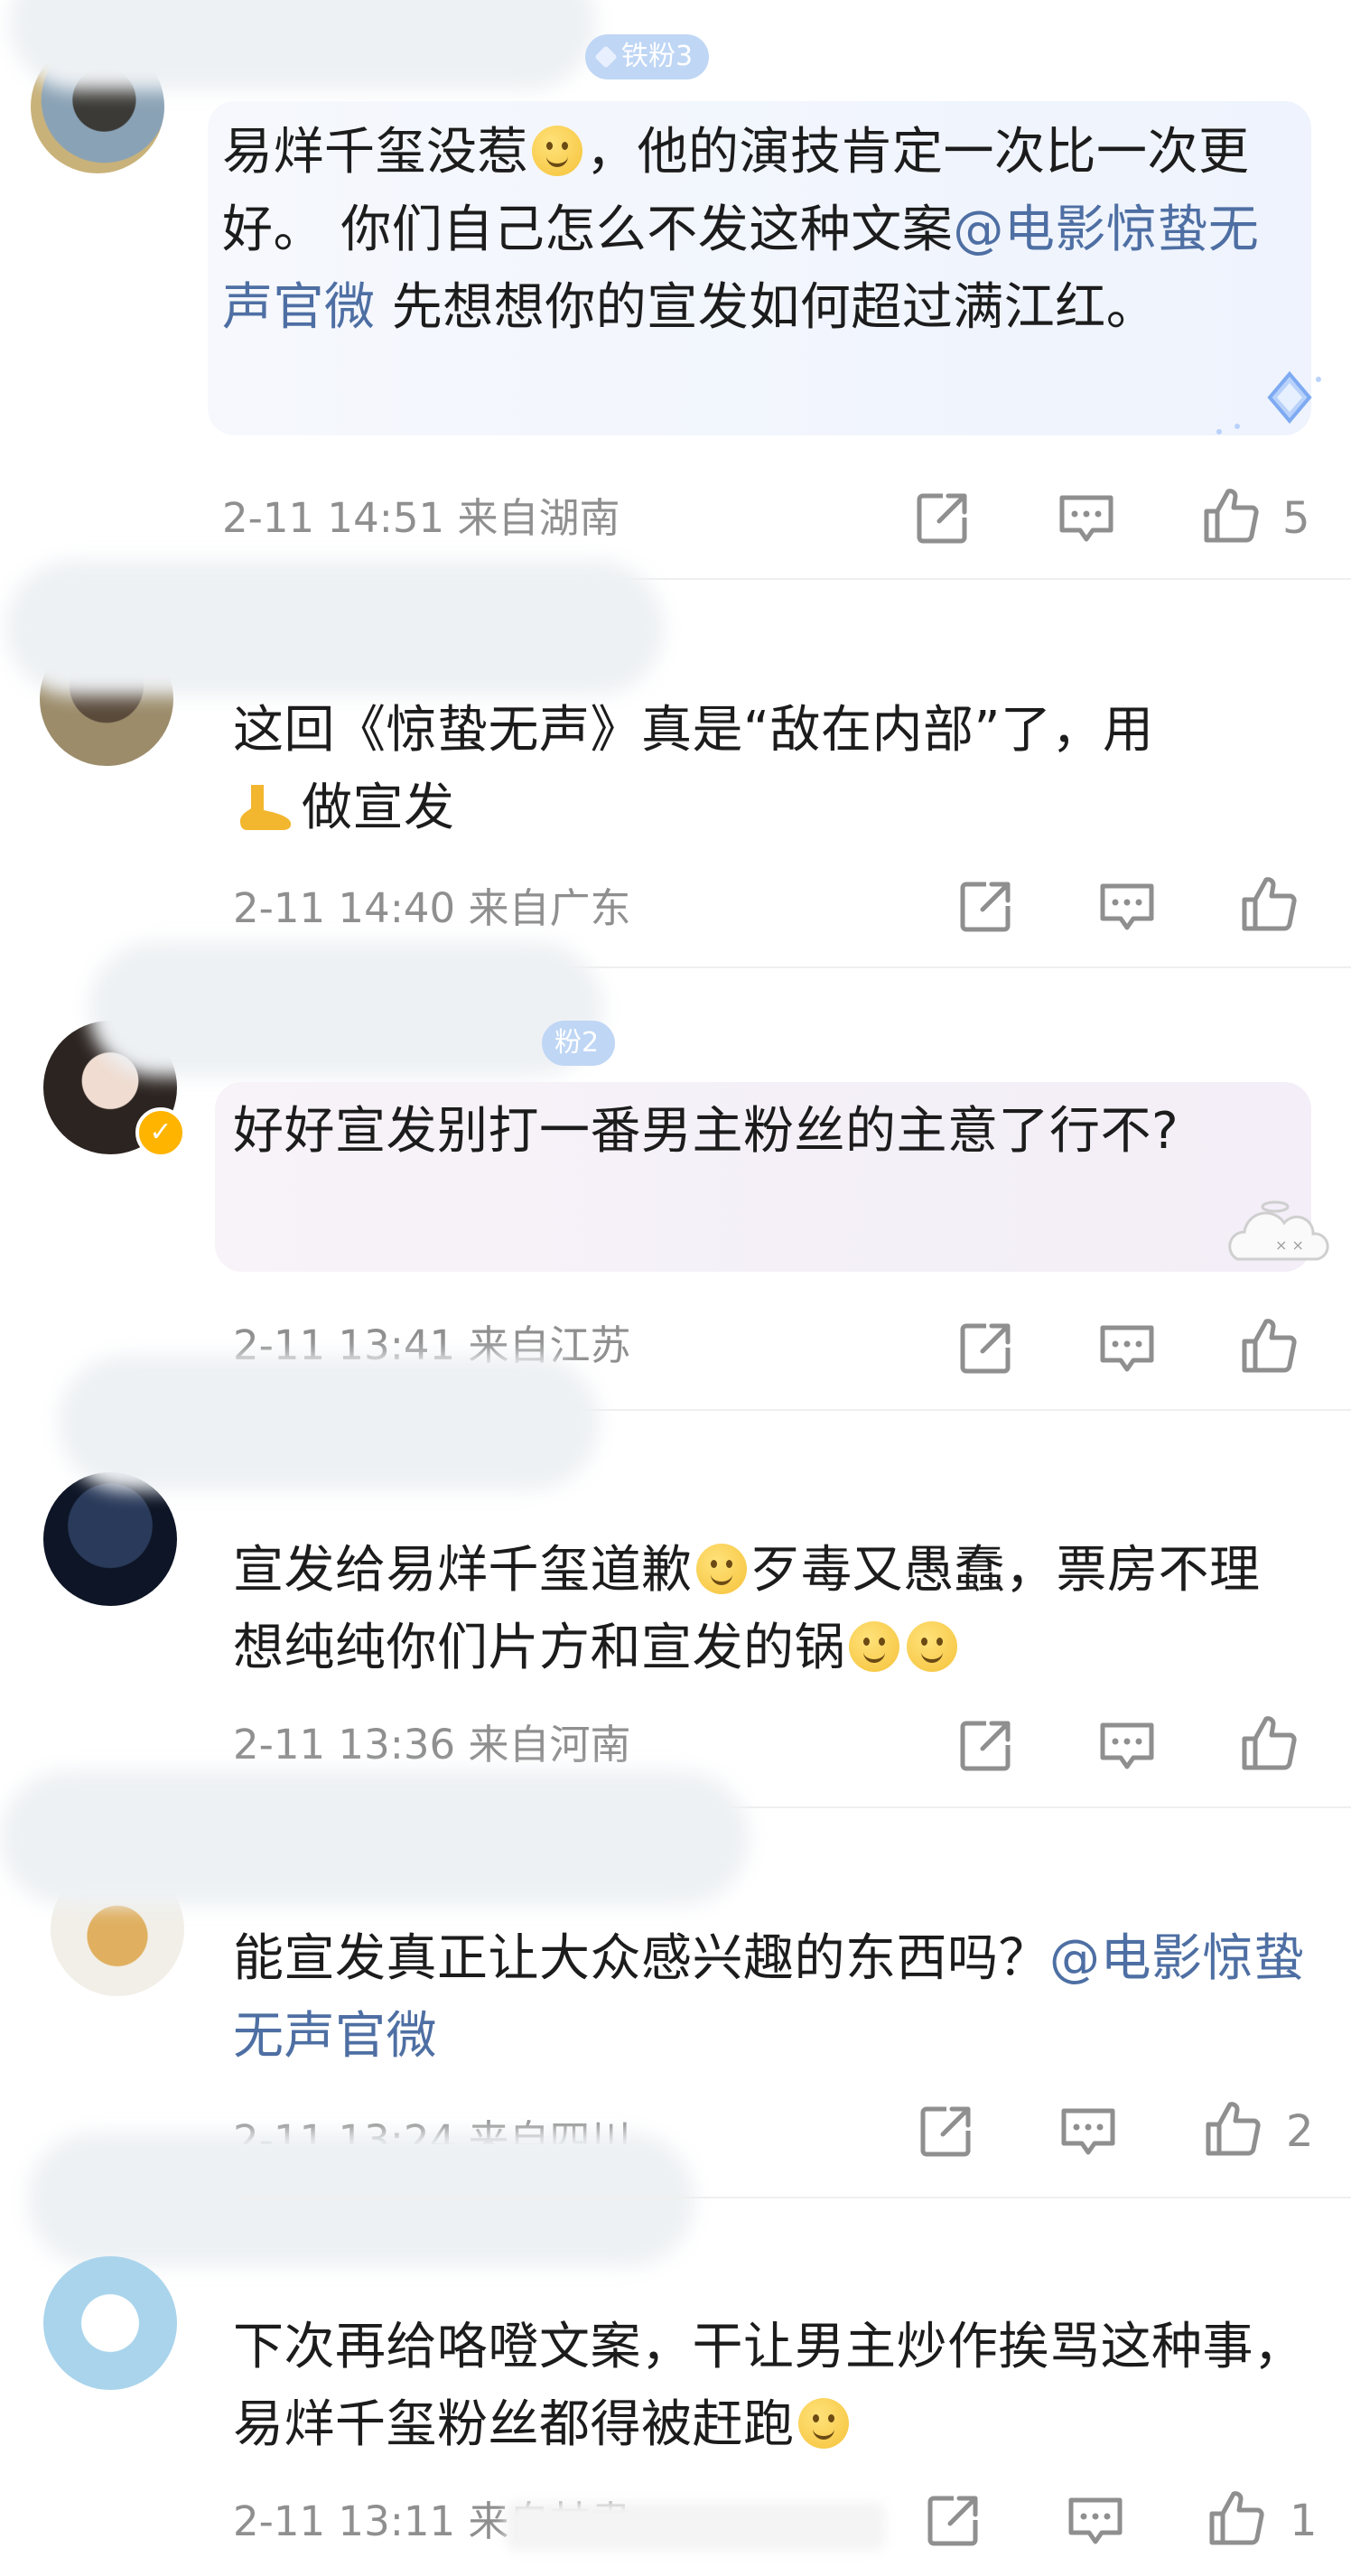 This screenshot has height=2576, width=1351. I want to click on text-segment: 下次再给咯噔文案，干让男主炒作挨骂这种事，易烊千玺粉丝都得被赶跑, so click(769, 2386).